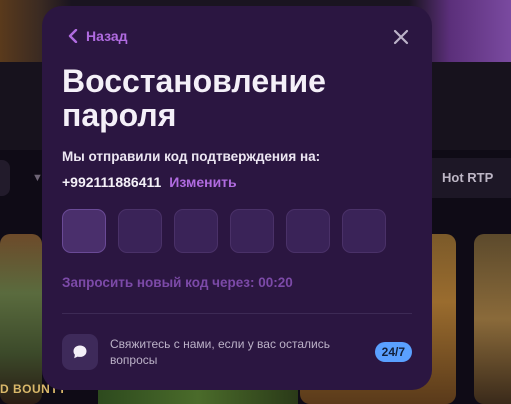 This screenshot has width=511, height=404. What do you see at coordinates (37, 178) in the screenshot?
I see `filter-icon: ▼` at bounding box center [37, 178].